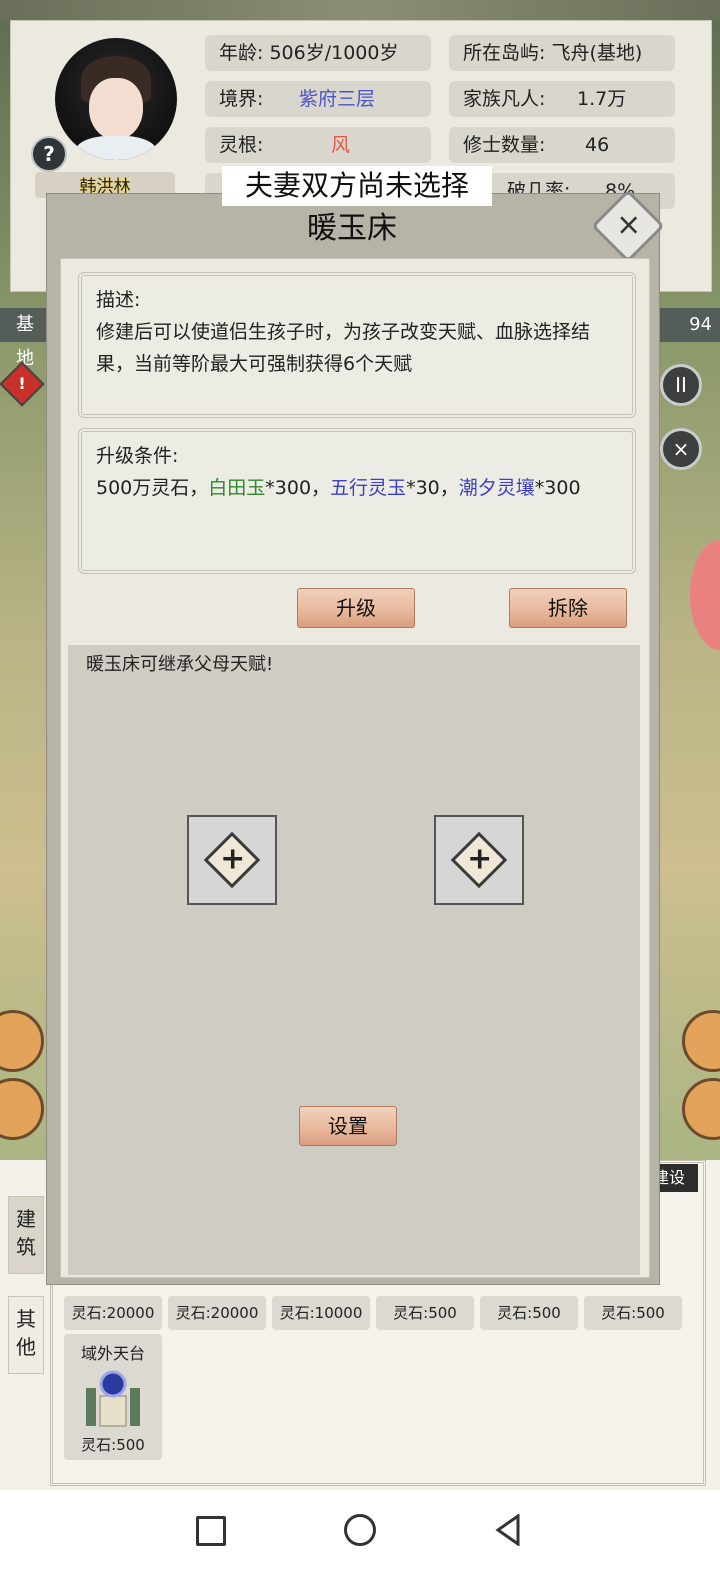  What do you see at coordinates (432, 488) in the screenshot?
I see `req-item-qty: *30，` at bounding box center [432, 488].